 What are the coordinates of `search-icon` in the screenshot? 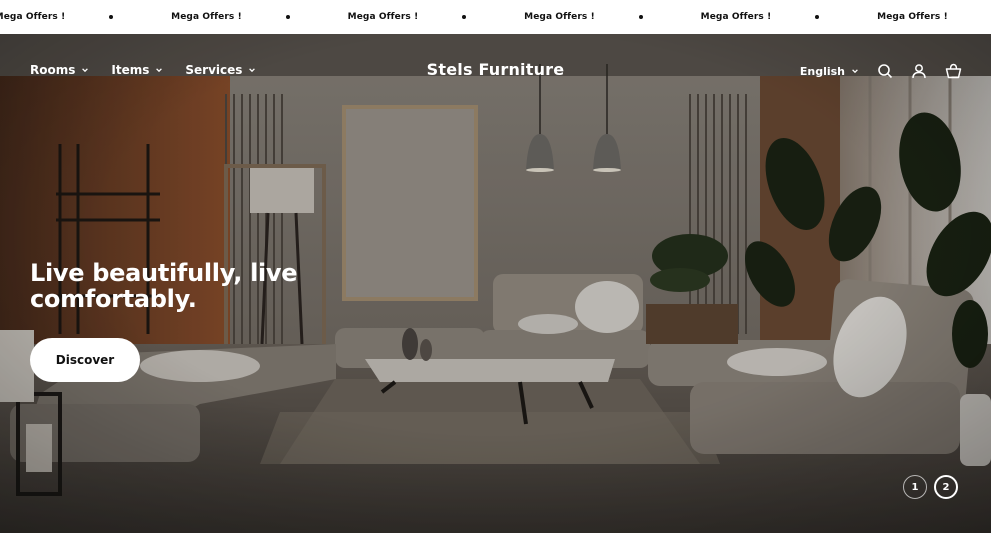 It's located at (885, 71).